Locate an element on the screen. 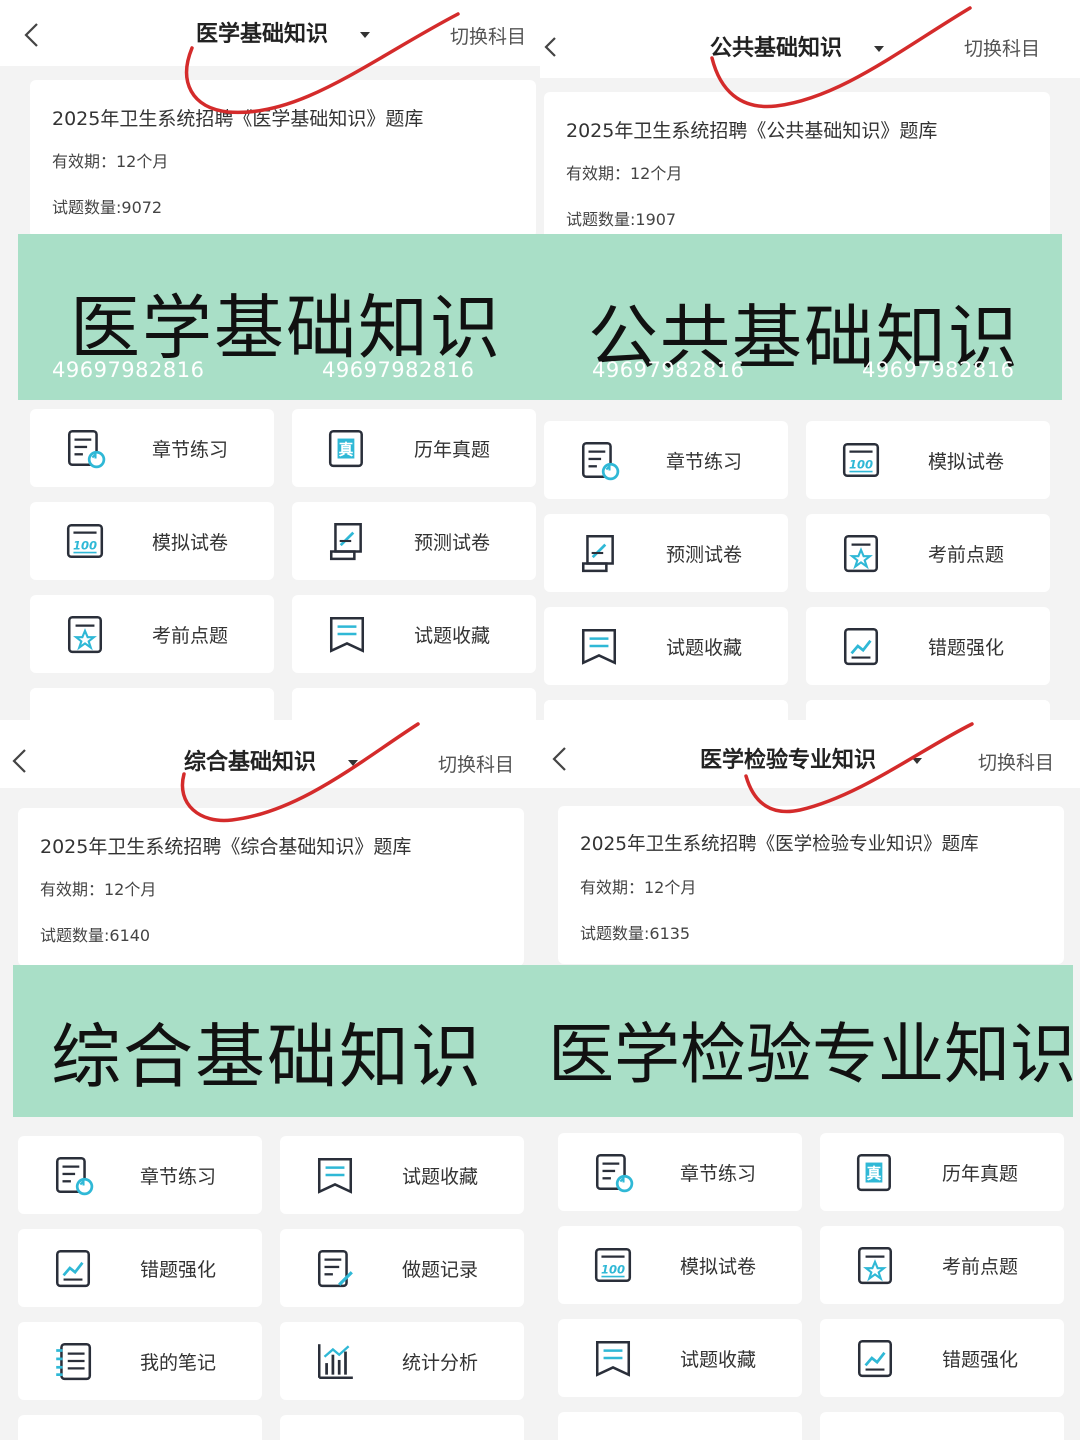 The height and width of the screenshot is (1440, 1080). subject-banner: 公共基础知识 49697982816 49697982816 is located at coordinates (801, 317).